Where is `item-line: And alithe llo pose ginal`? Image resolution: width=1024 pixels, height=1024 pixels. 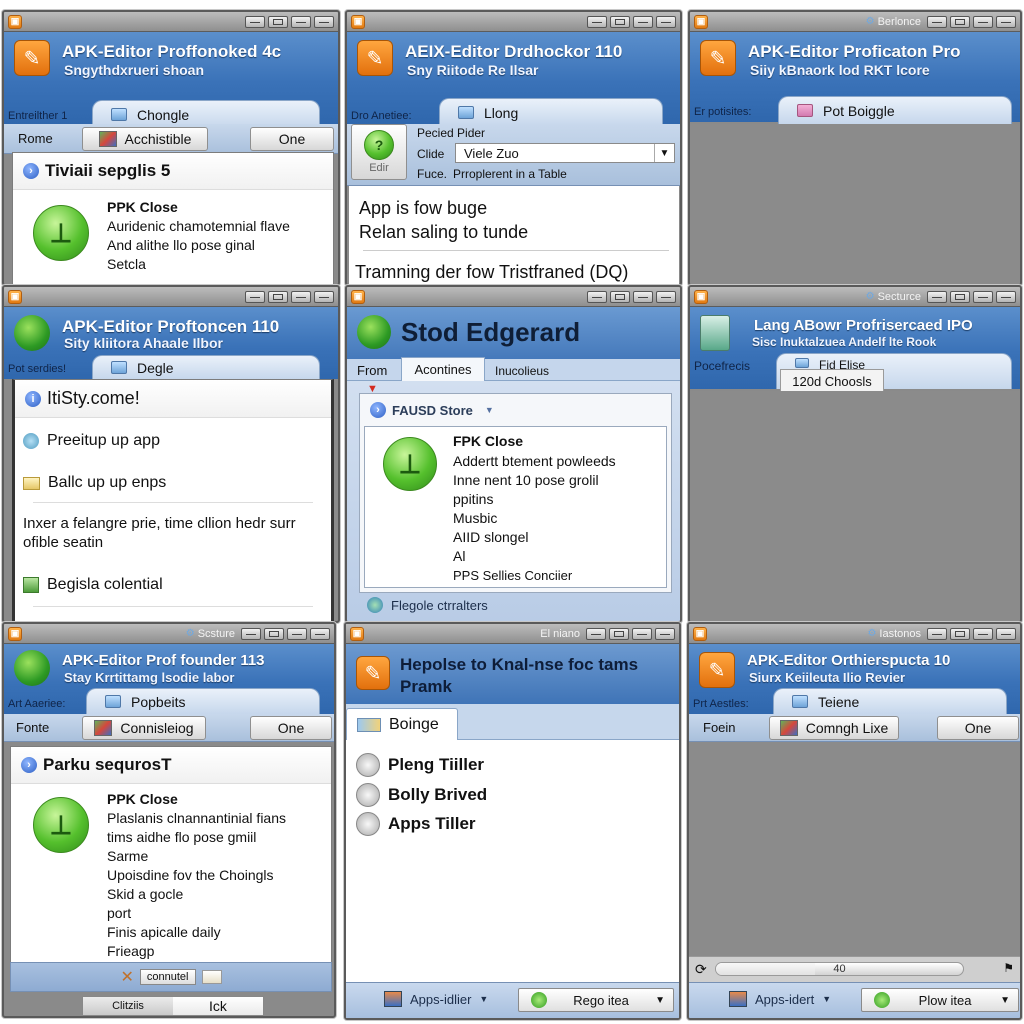 item-line: And alithe llo pose ginal is located at coordinates (181, 245).